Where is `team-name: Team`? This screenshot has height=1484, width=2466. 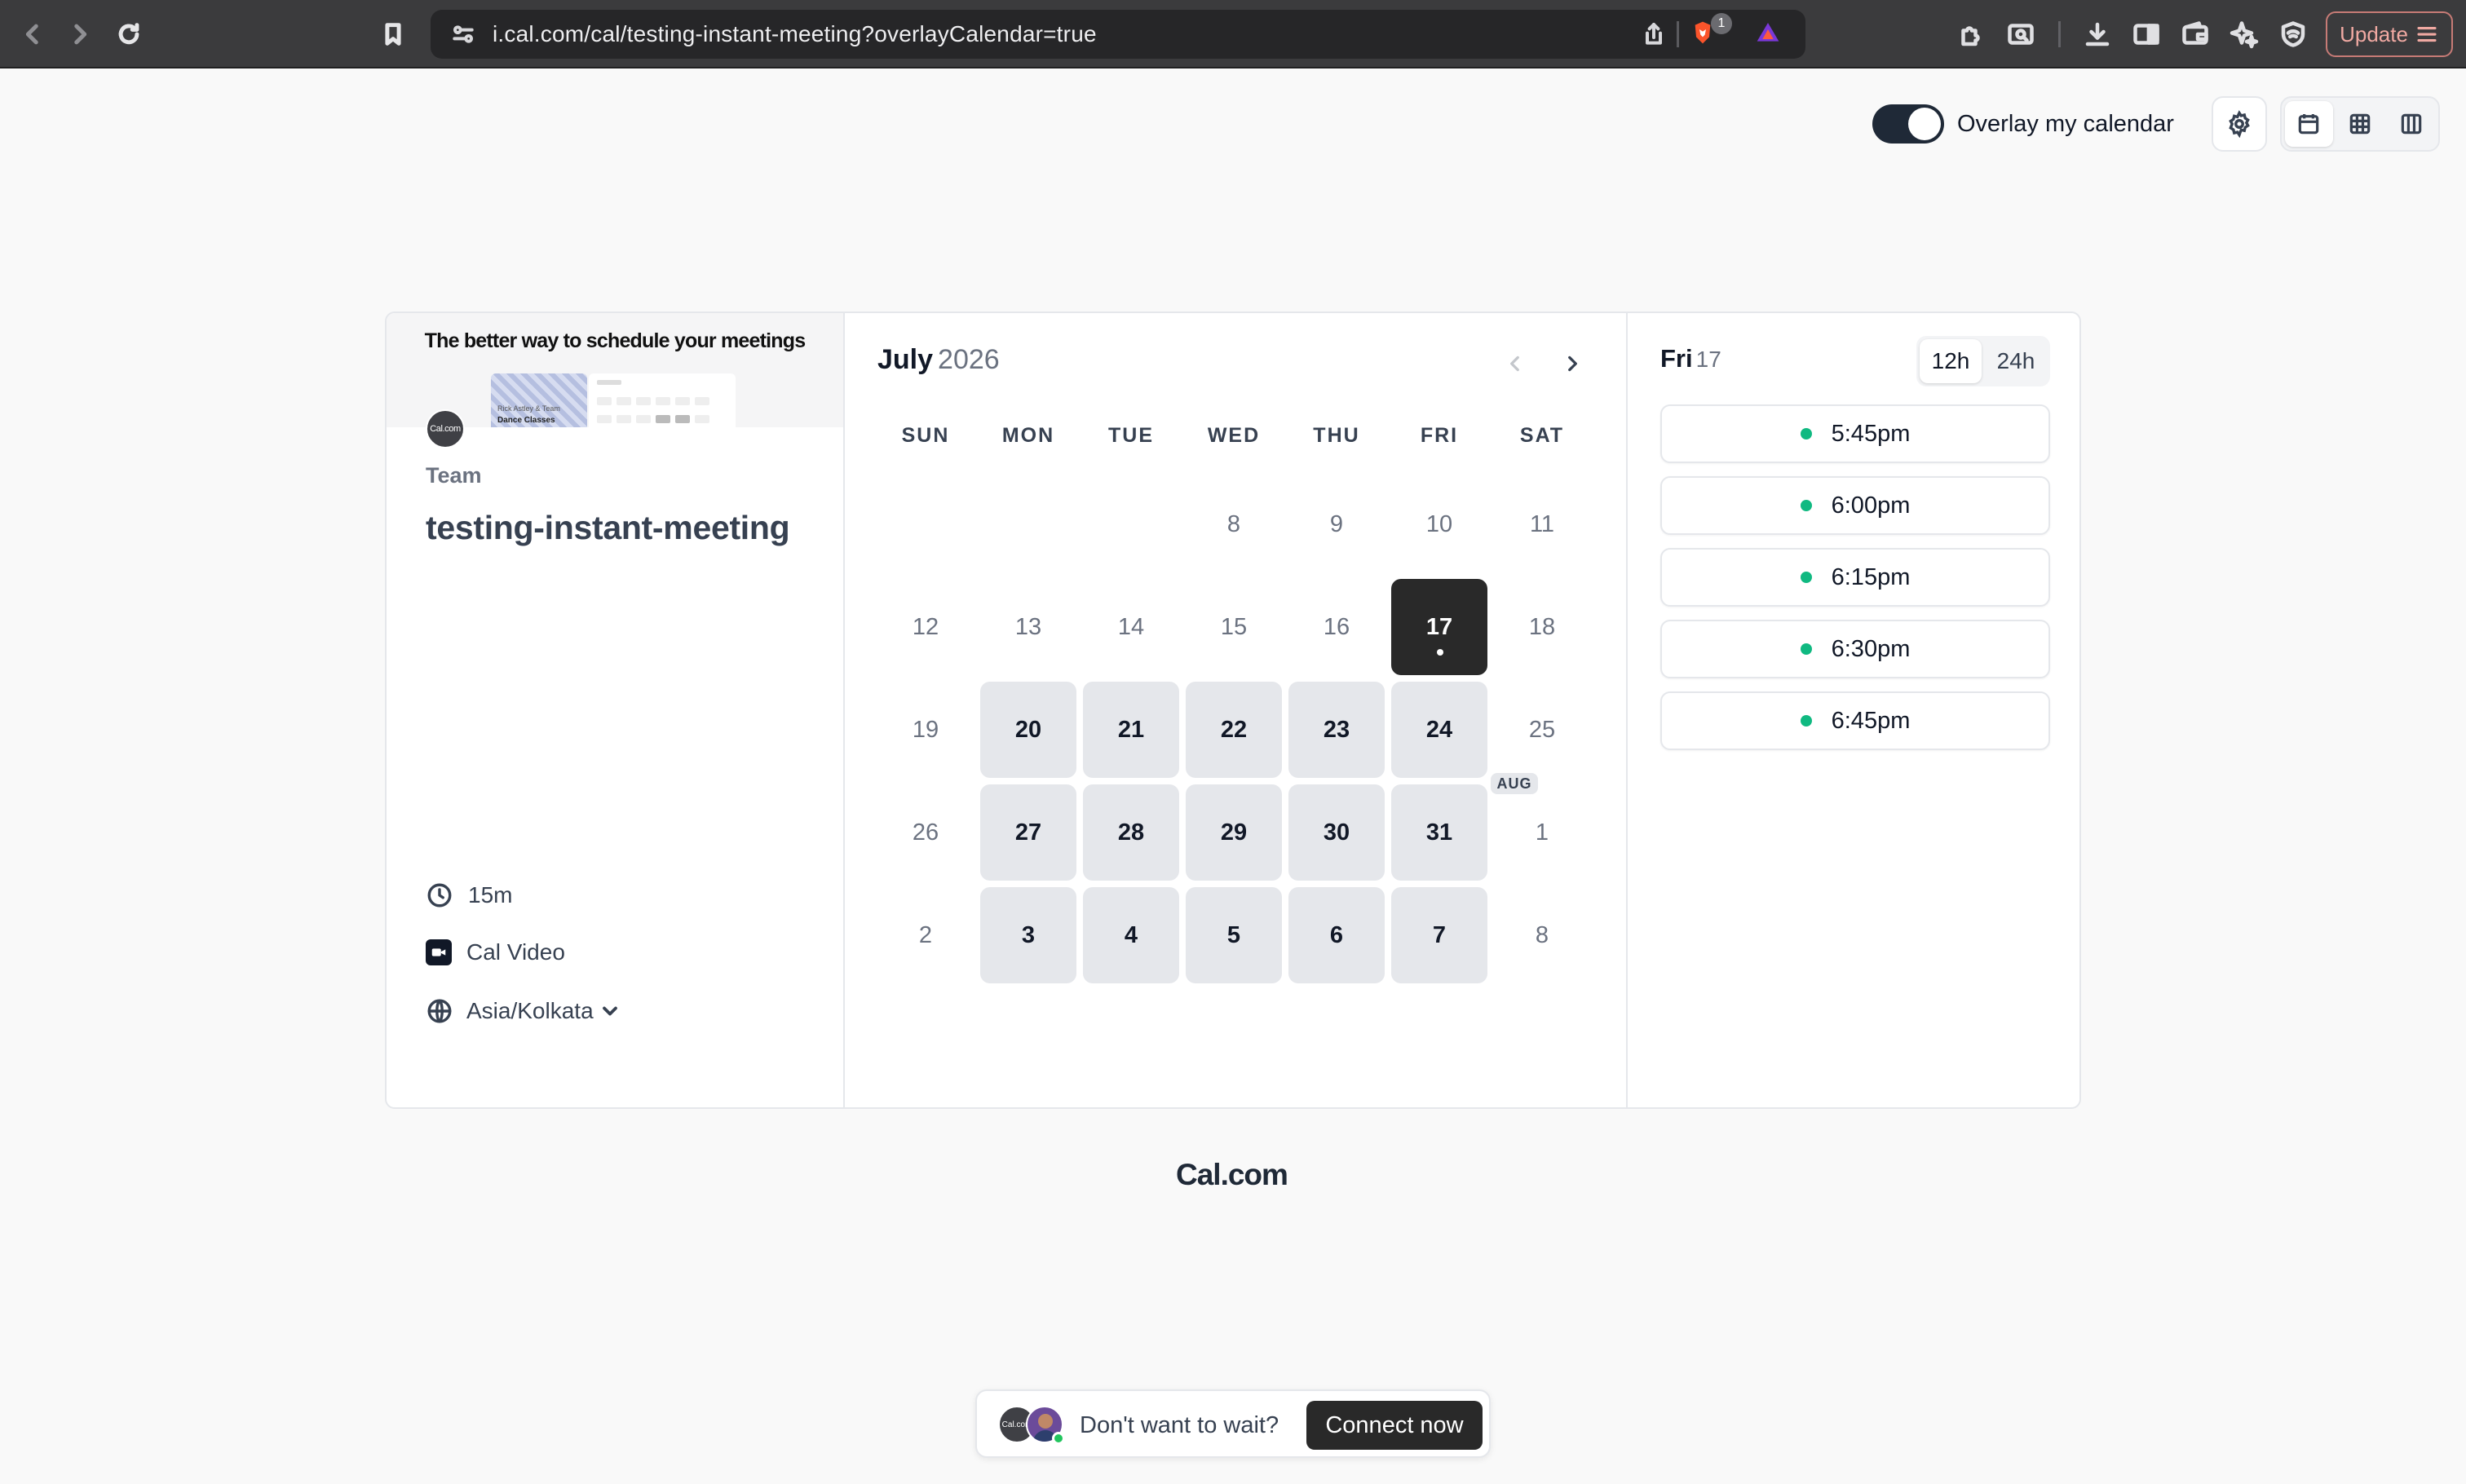
team-name: Team is located at coordinates (454, 475).